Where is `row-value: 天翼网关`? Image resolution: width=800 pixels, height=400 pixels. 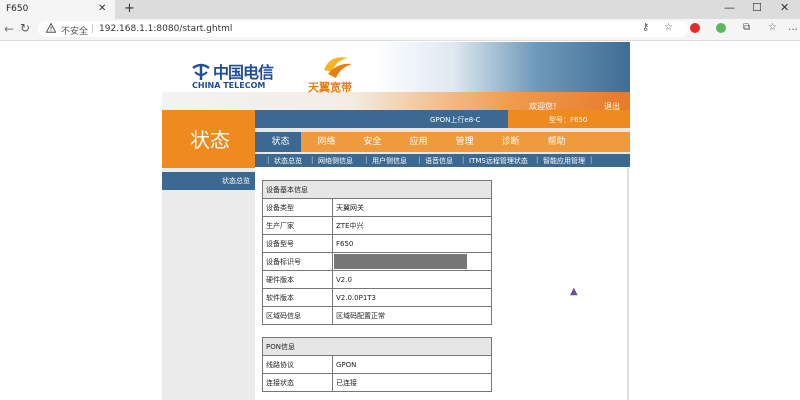 row-value: 天翼网关 is located at coordinates (412, 207).